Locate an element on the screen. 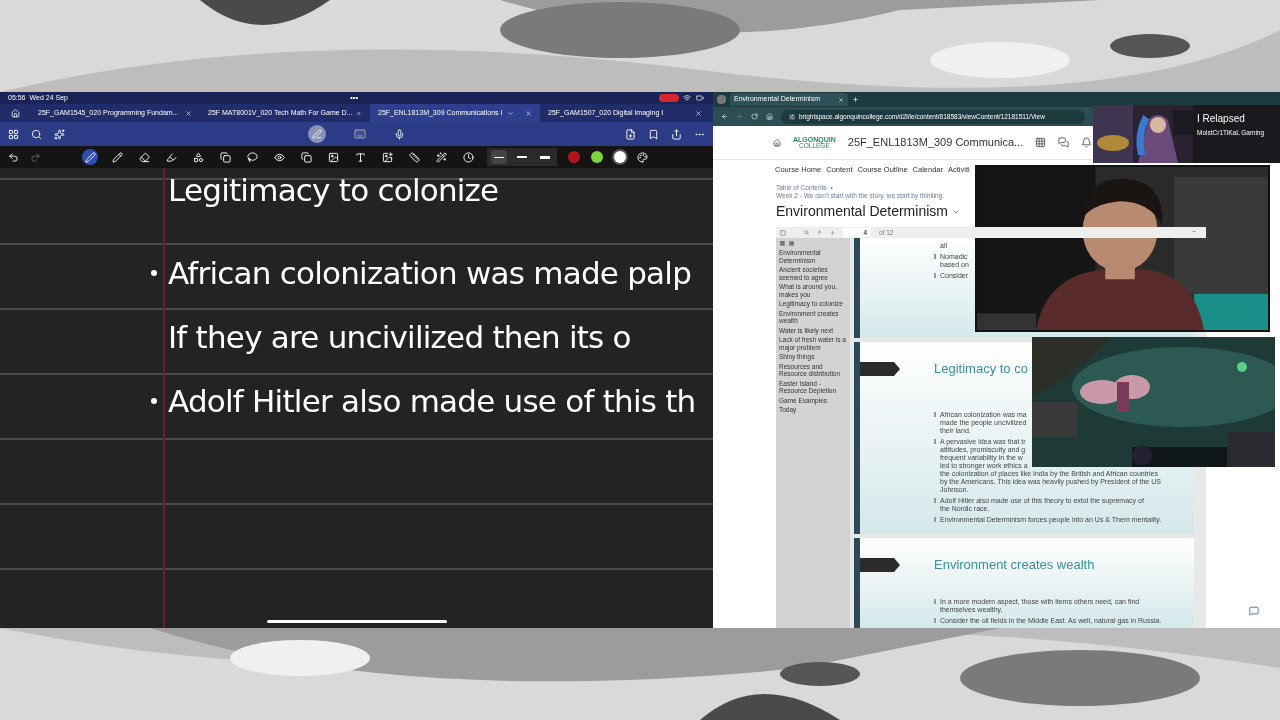 The height and width of the screenshot is (720, 1280). color-picker-icon is located at coordinates (642, 157).